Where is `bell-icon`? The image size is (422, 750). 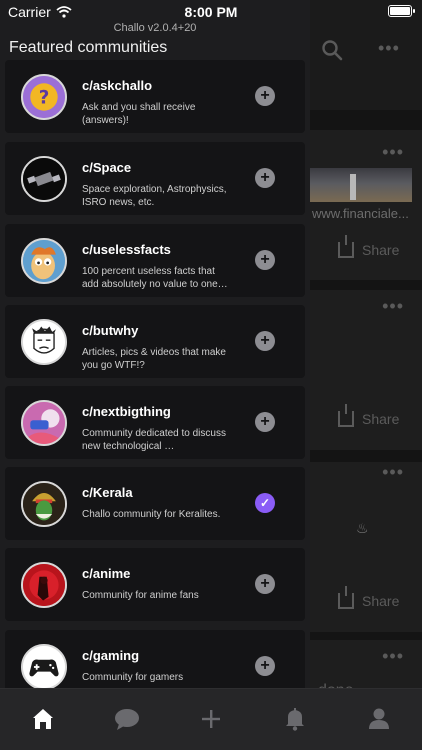
bell-icon is located at coordinates (295, 719).